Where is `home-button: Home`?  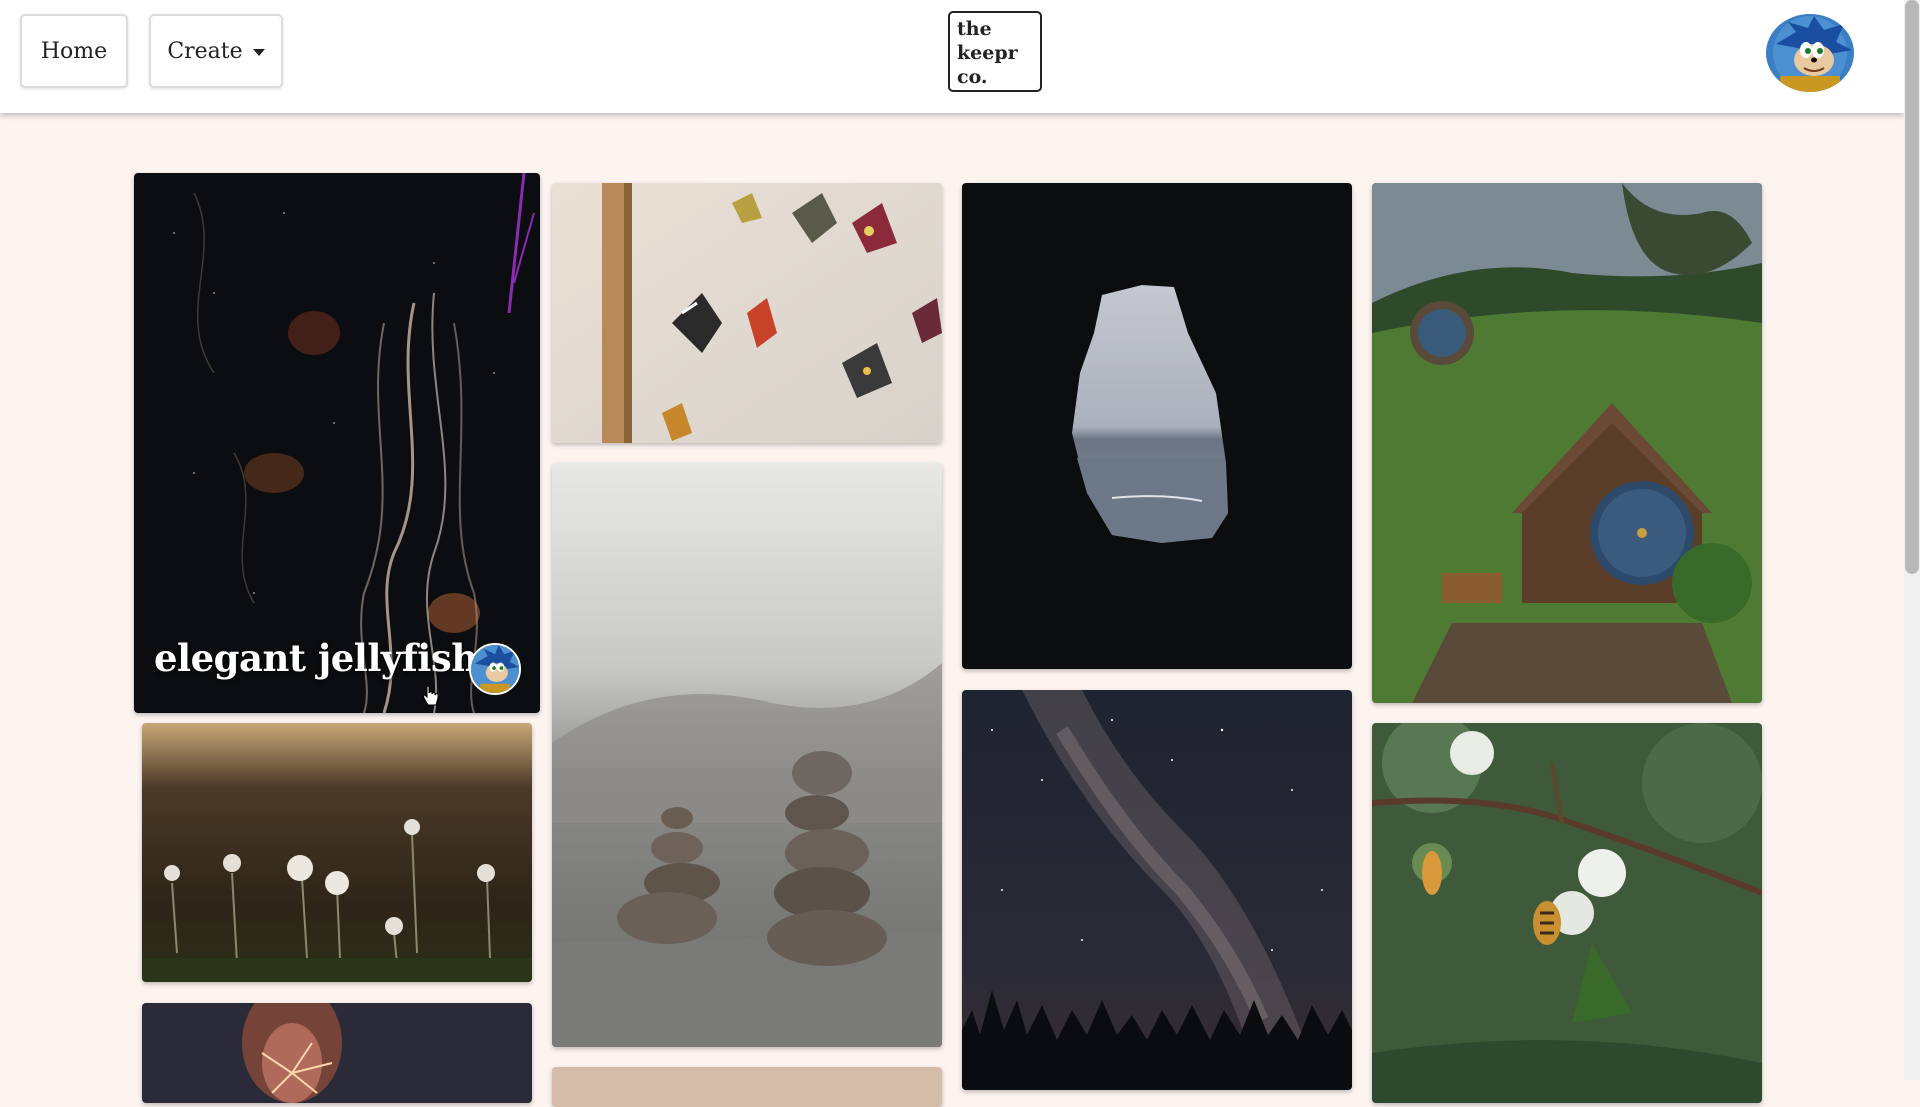
home-button: Home is located at coordinates (74, 51).